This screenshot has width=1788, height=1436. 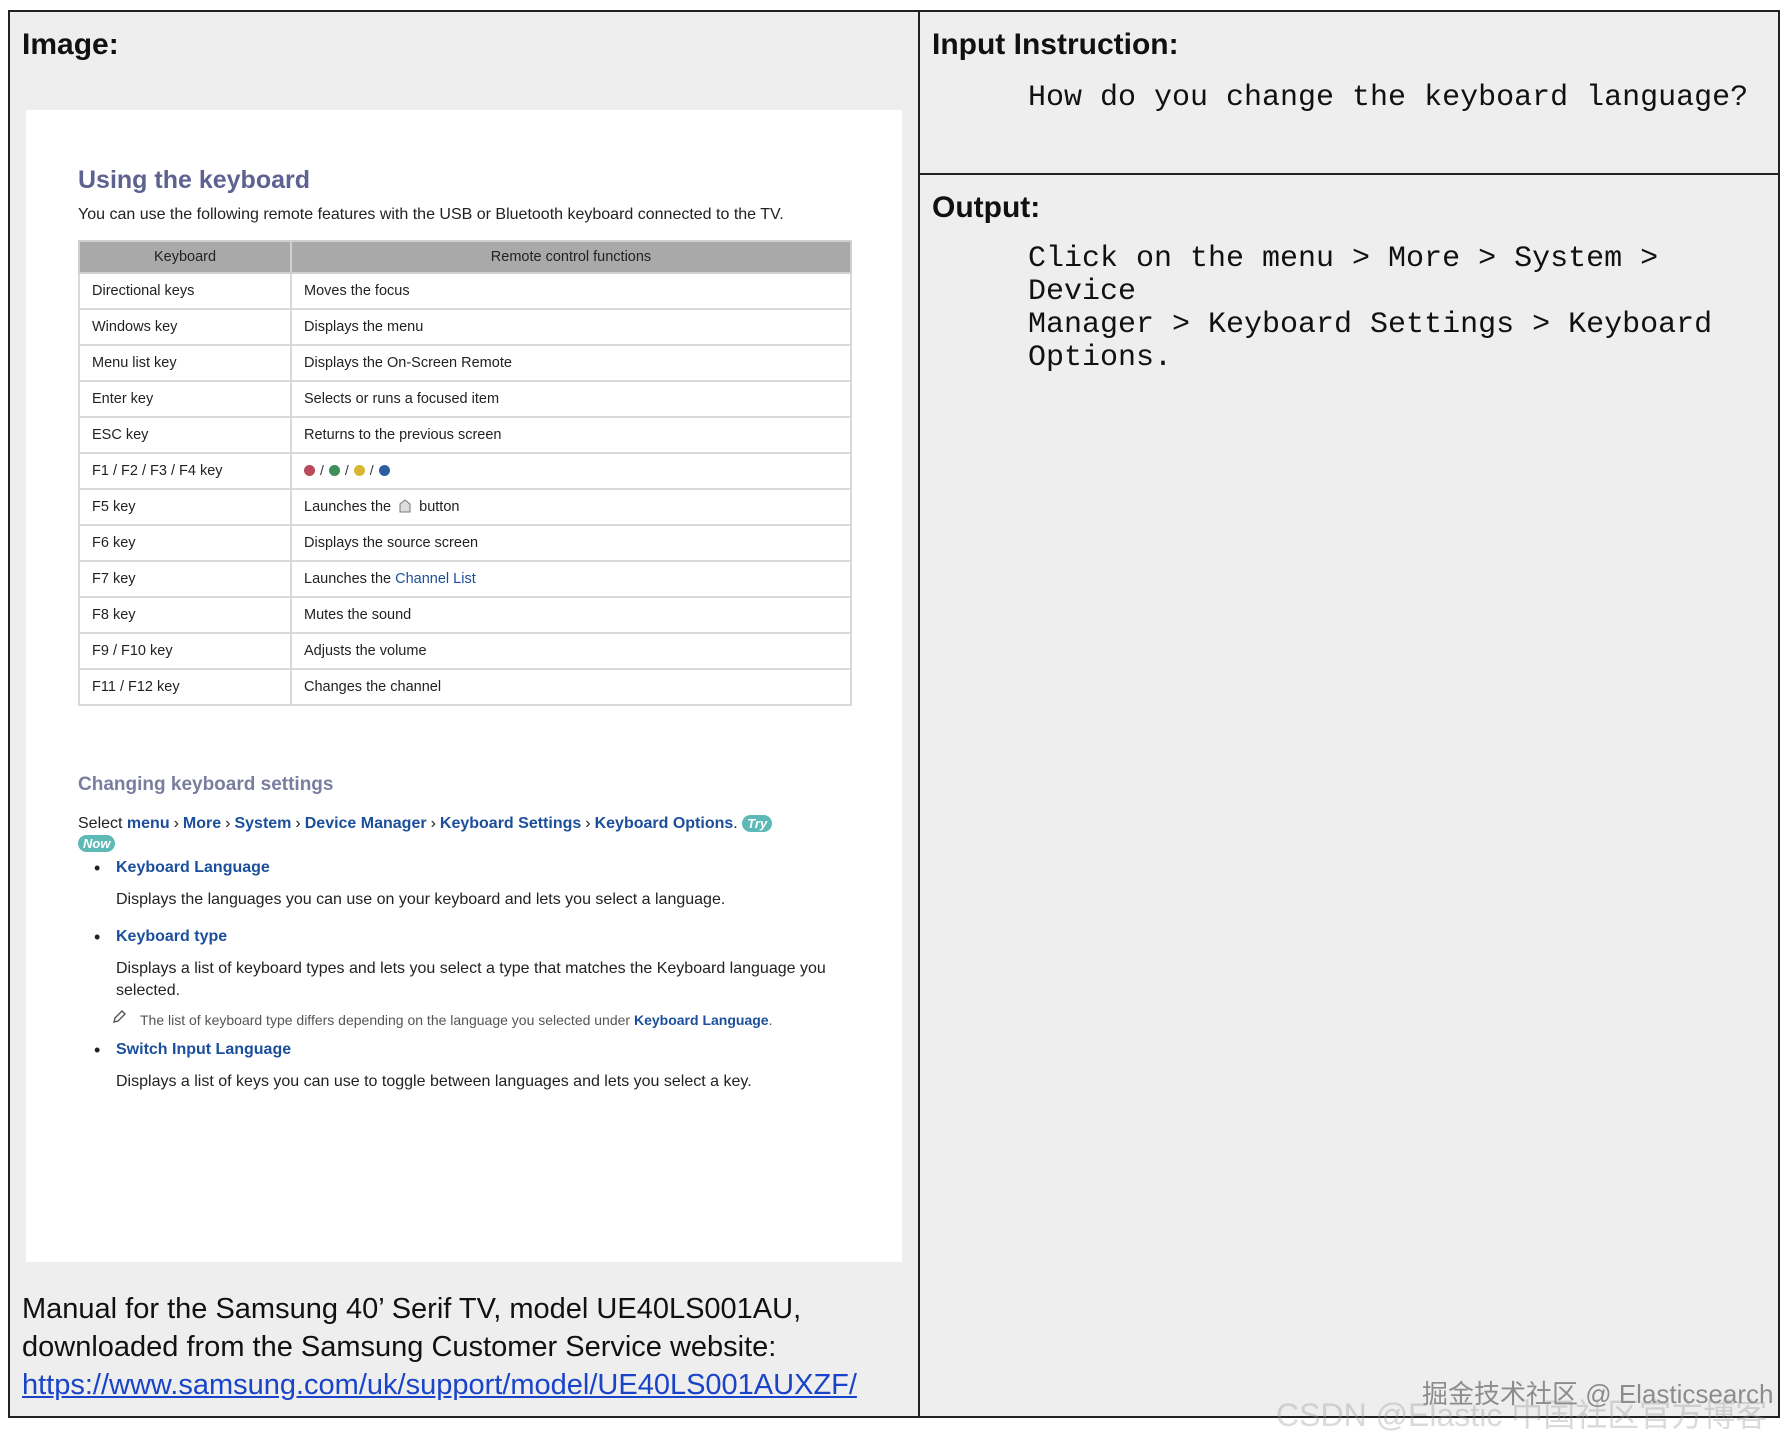 What do you see at coordinates (571, 363) in the screenshot?
I see `function-cell: Displays the On-Screen Remote` at bounding box center [571, 363].